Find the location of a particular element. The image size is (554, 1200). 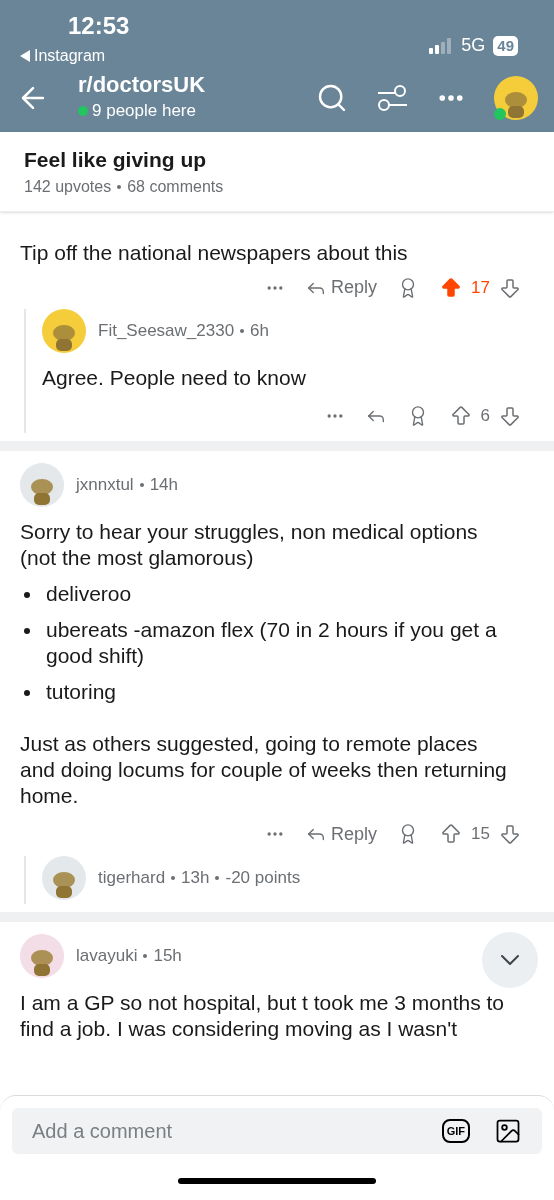

vote-count: 17 is located at coordinates (480, 287).